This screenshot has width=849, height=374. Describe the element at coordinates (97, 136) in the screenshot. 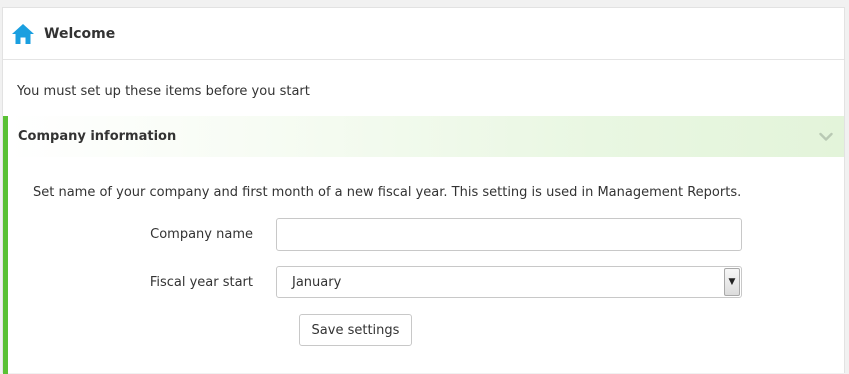

I see `section-title: Company information` at that location.